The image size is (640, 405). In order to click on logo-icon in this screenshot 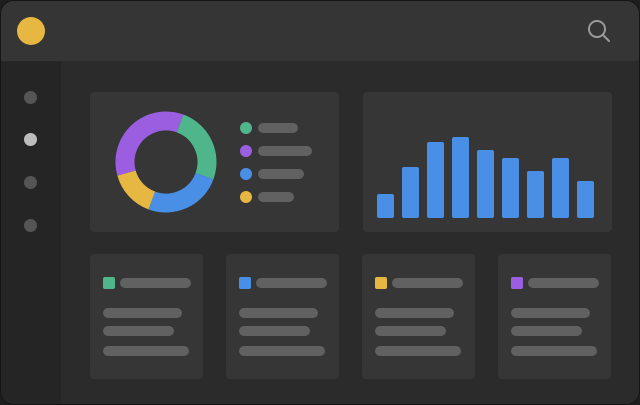, I will do `click(31, 31)`.